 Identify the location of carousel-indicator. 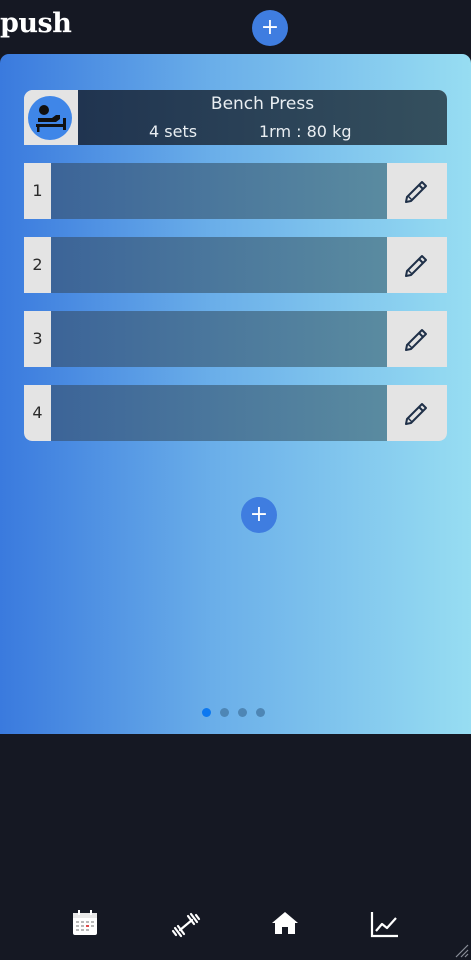
(242, 714).